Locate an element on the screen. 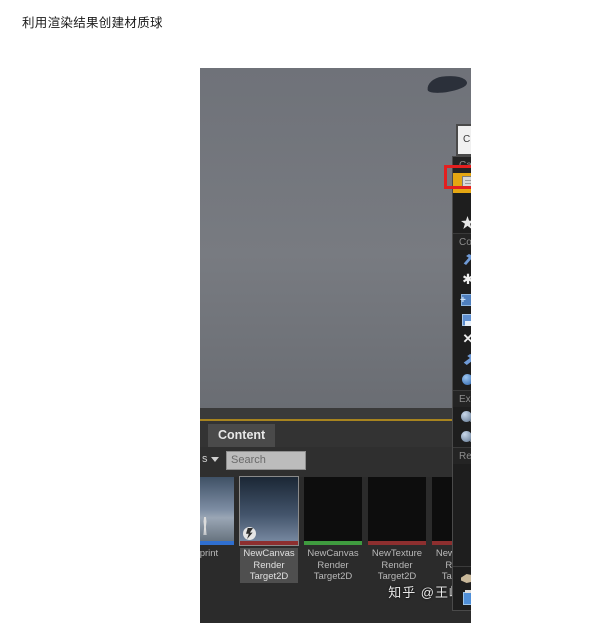 The image size is (604, 633). save-icon is located at coordinates (465, 320).